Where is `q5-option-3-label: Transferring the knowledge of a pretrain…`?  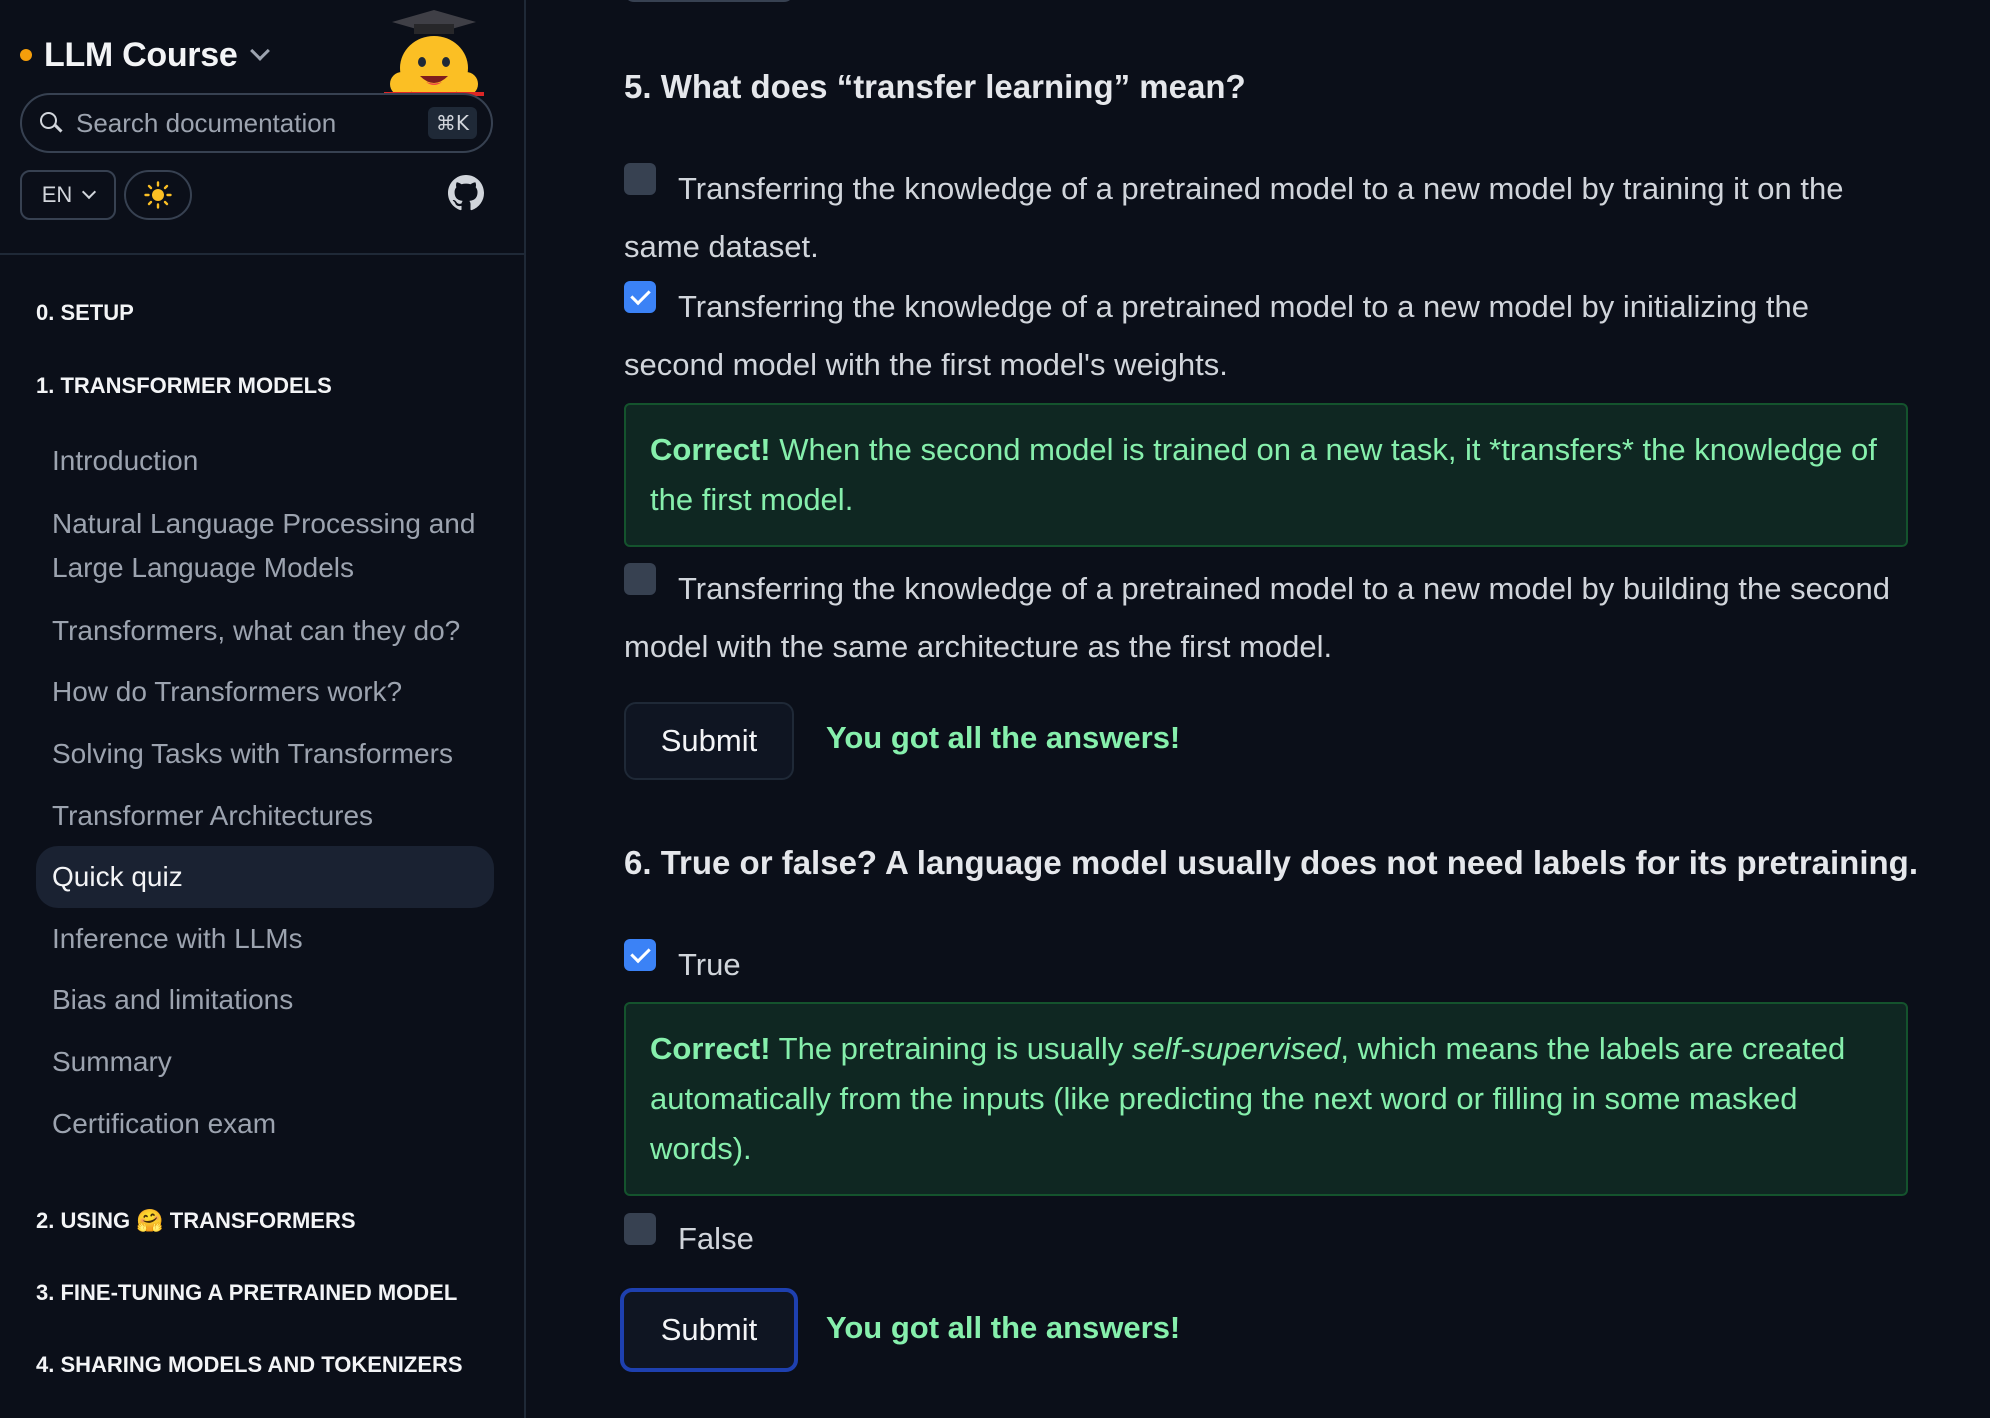 q5-option-3-label: Transferring the knowledge of a pretrain… is located at coordinates (1257, 617).